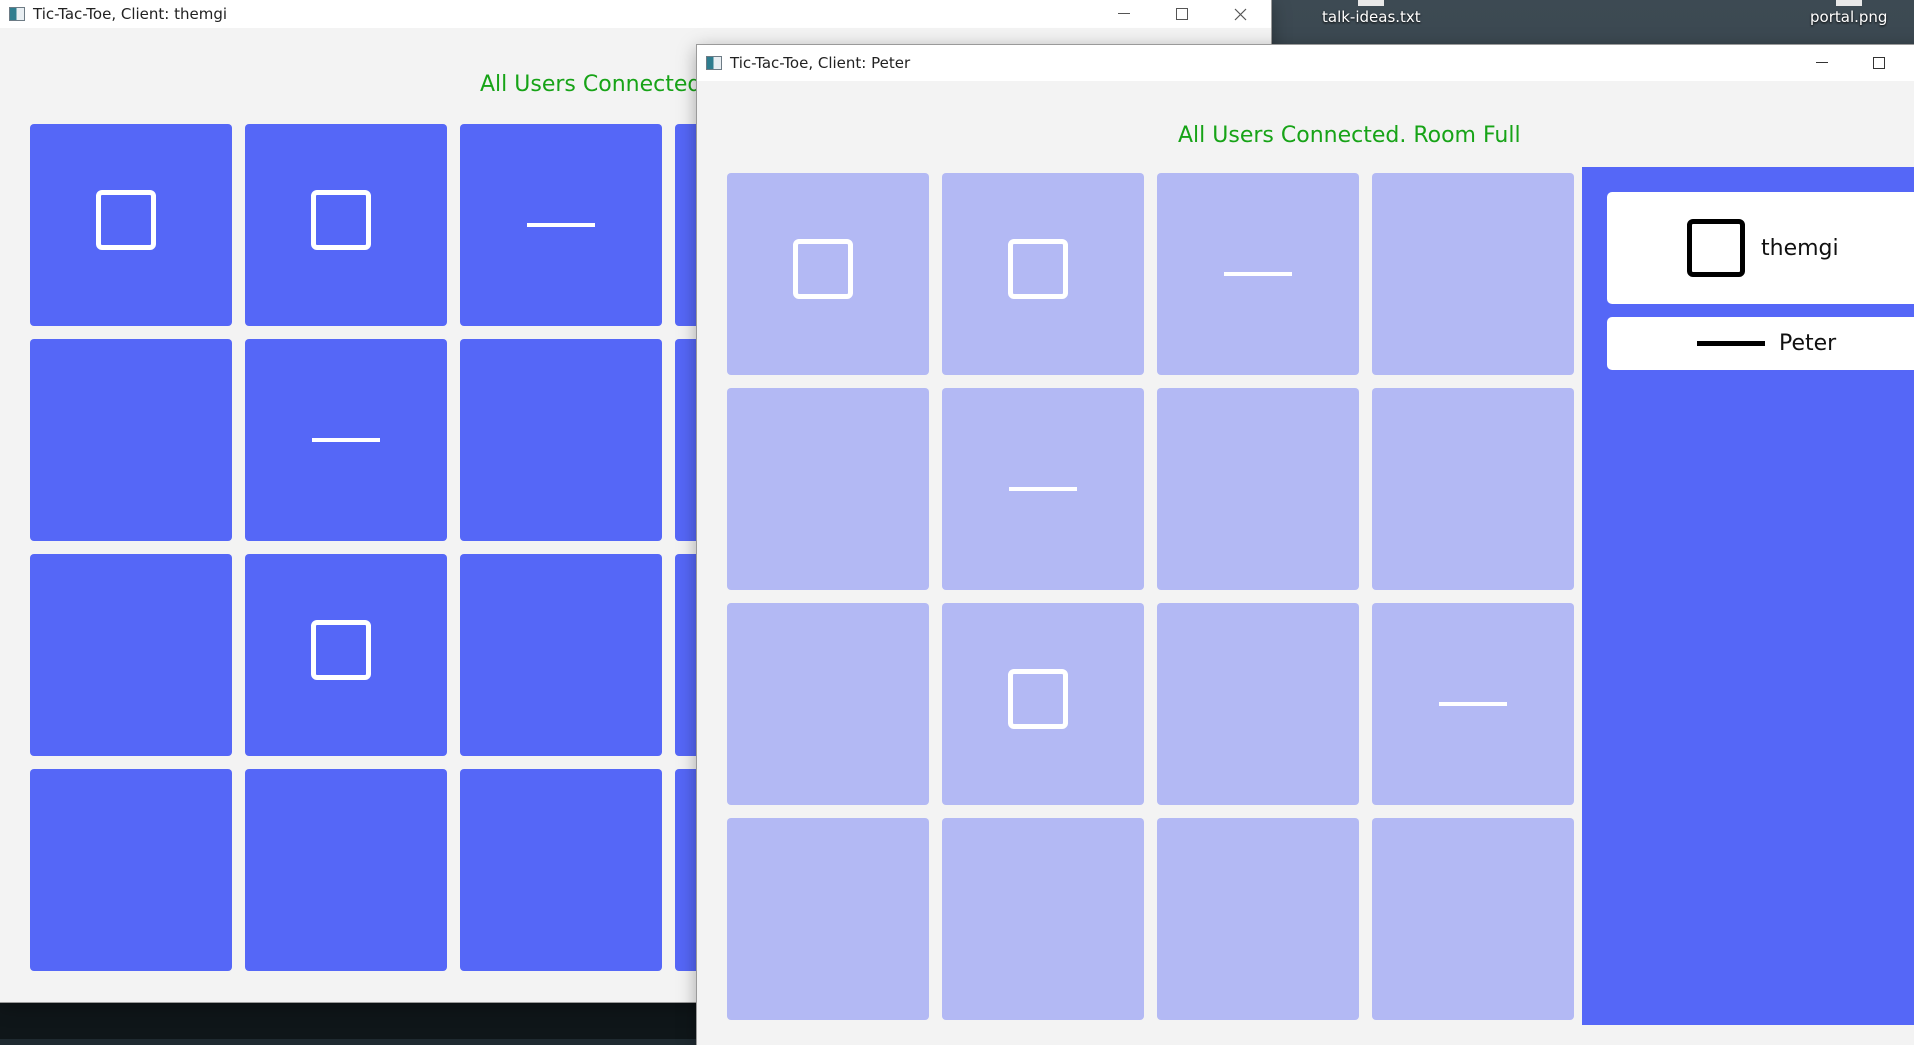  I want to click on background-strip, so click(350, 1020).